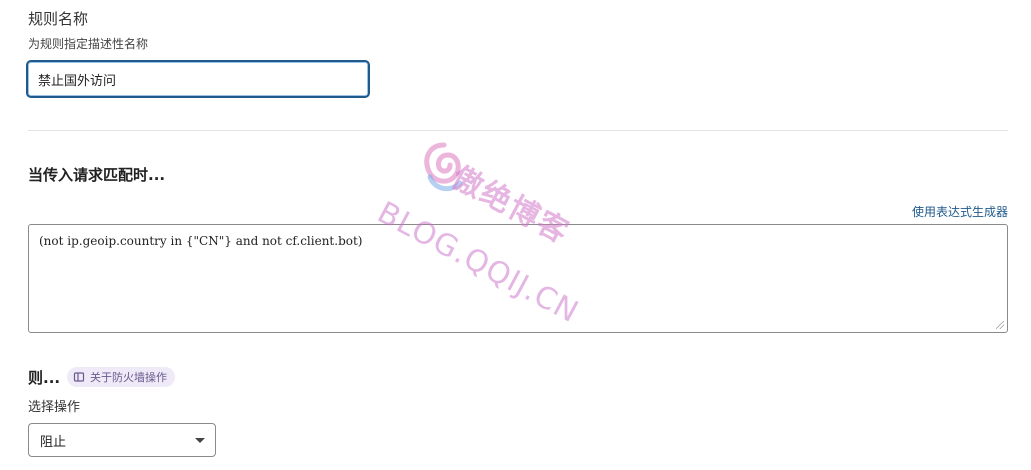 The height and width of the screenshot is (470, 1031). What do you see at coordinates (79, 377) in the screenshot?
I see `book-icon` at bounding box center [79, 377].